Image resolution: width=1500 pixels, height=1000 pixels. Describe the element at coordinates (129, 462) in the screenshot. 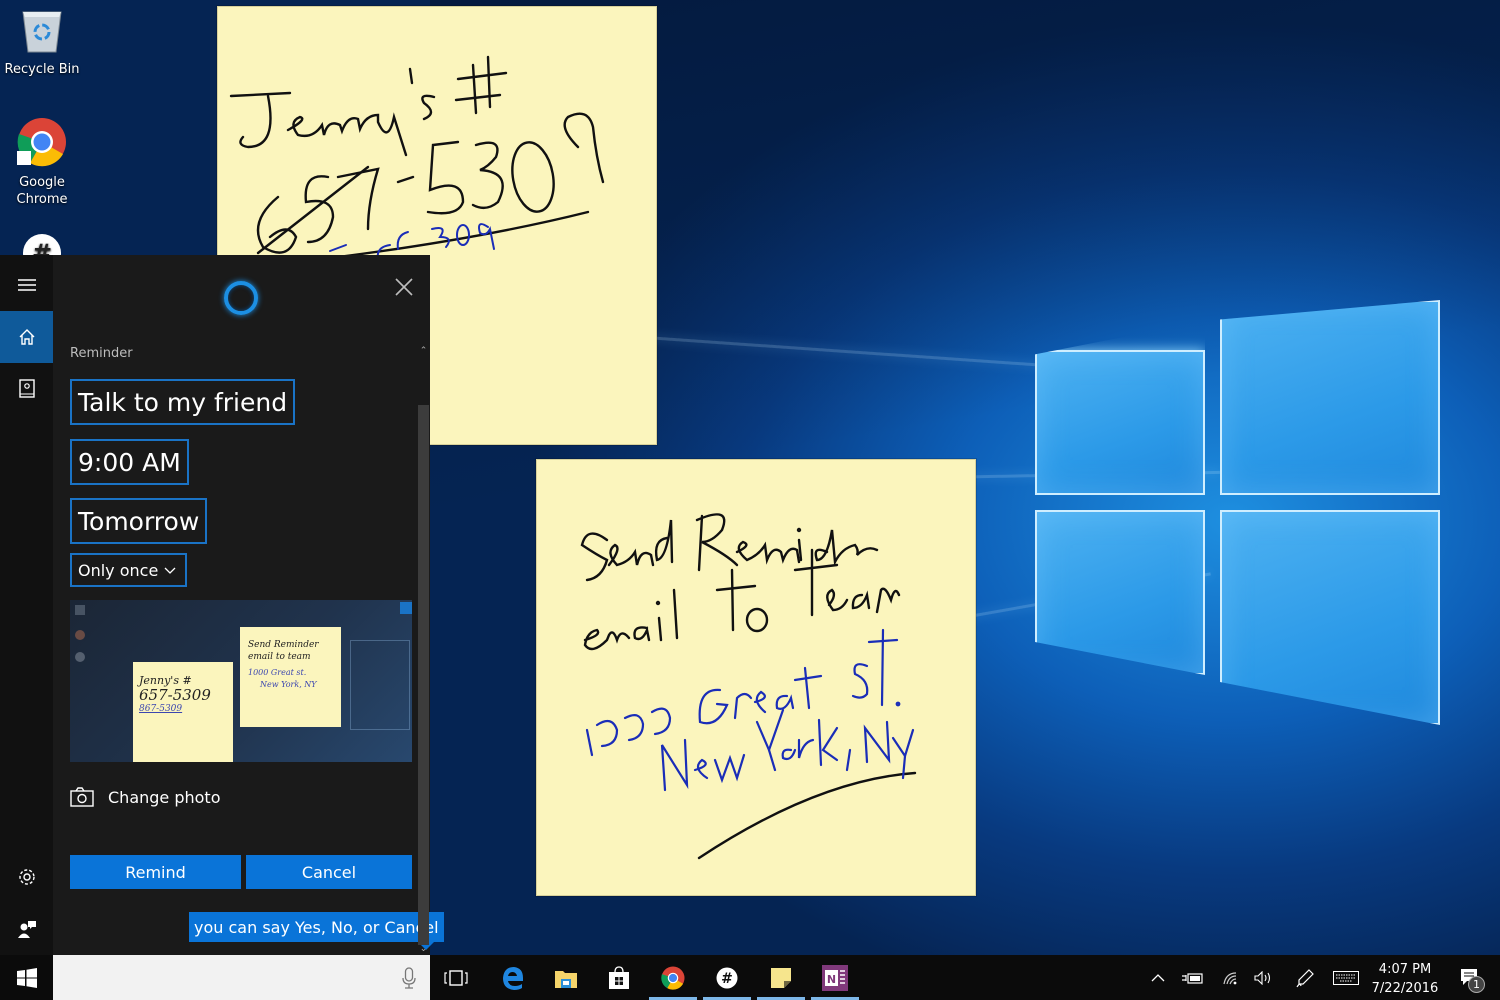

I see `time-field: 9:00 AM` at that location.